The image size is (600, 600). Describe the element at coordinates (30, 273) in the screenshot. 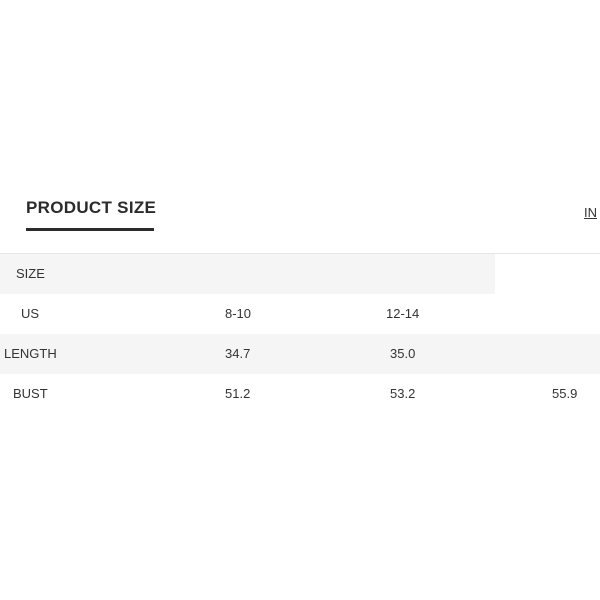

I see `column-header-size: SIZE` at that location.